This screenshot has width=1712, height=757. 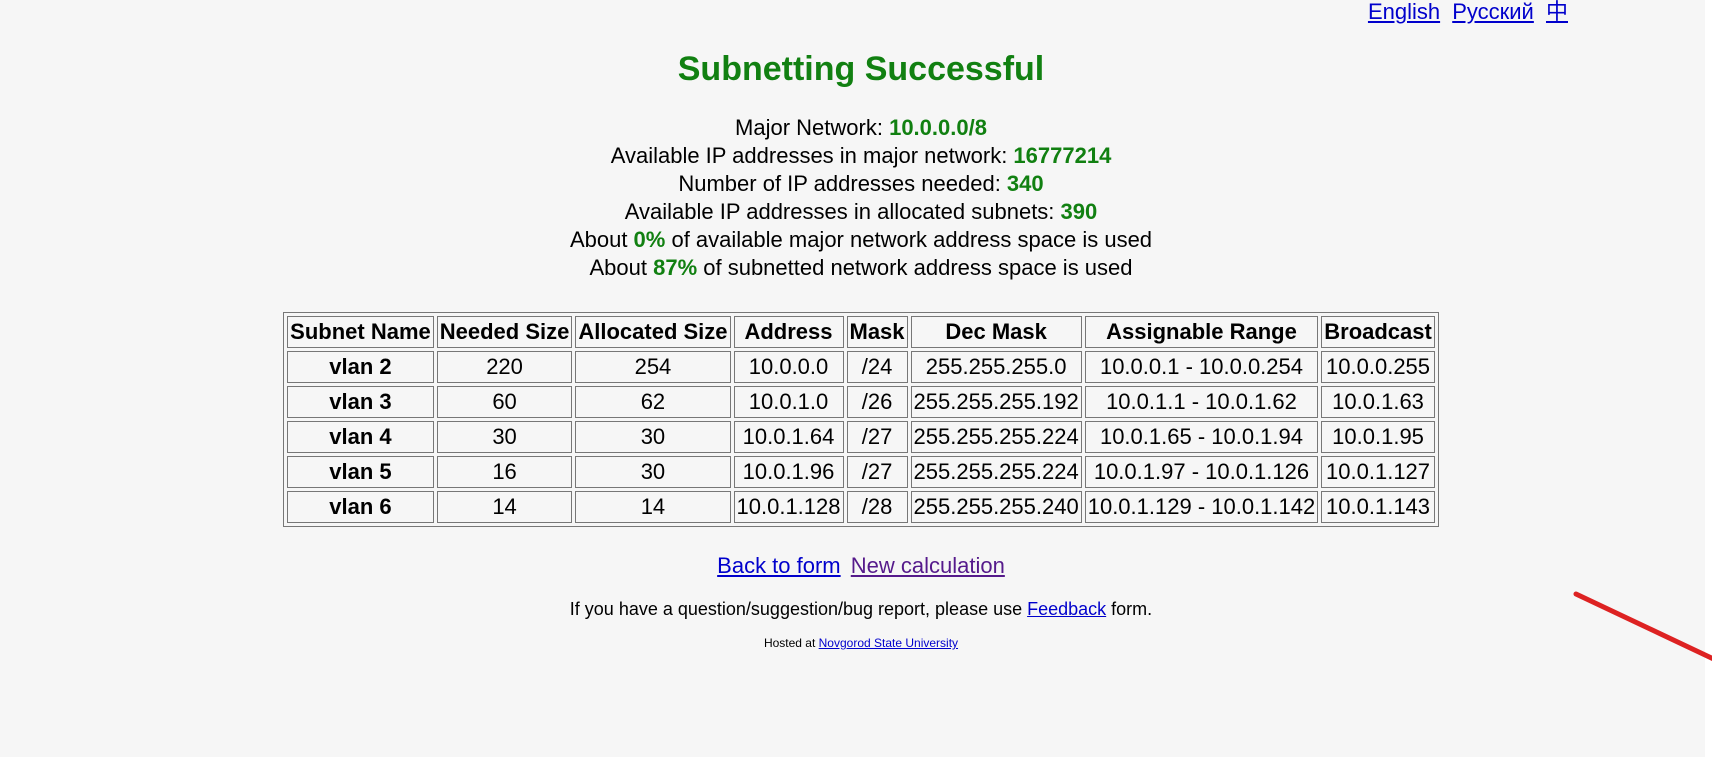 I want to click on cell-broadcast: 10.0.1.127, so click(x=1378, y=472).